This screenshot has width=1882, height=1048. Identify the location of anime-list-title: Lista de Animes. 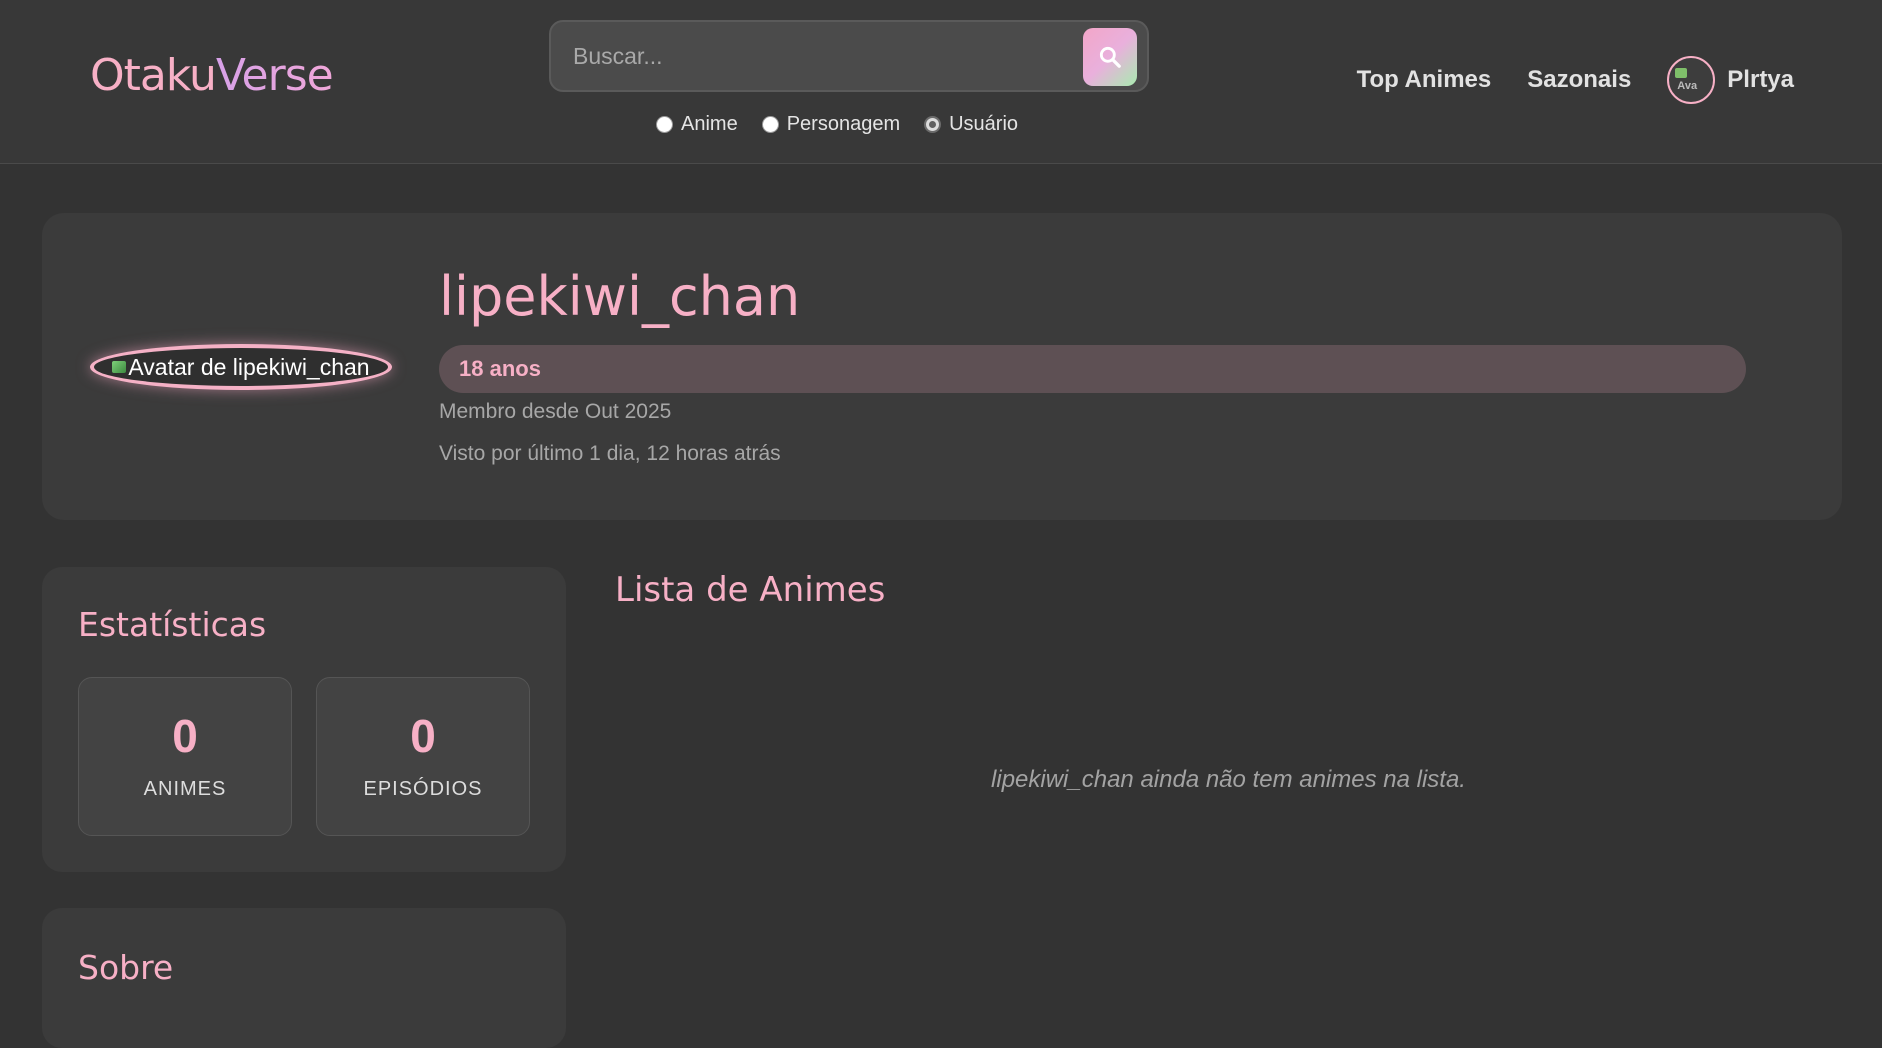
(750, 590).